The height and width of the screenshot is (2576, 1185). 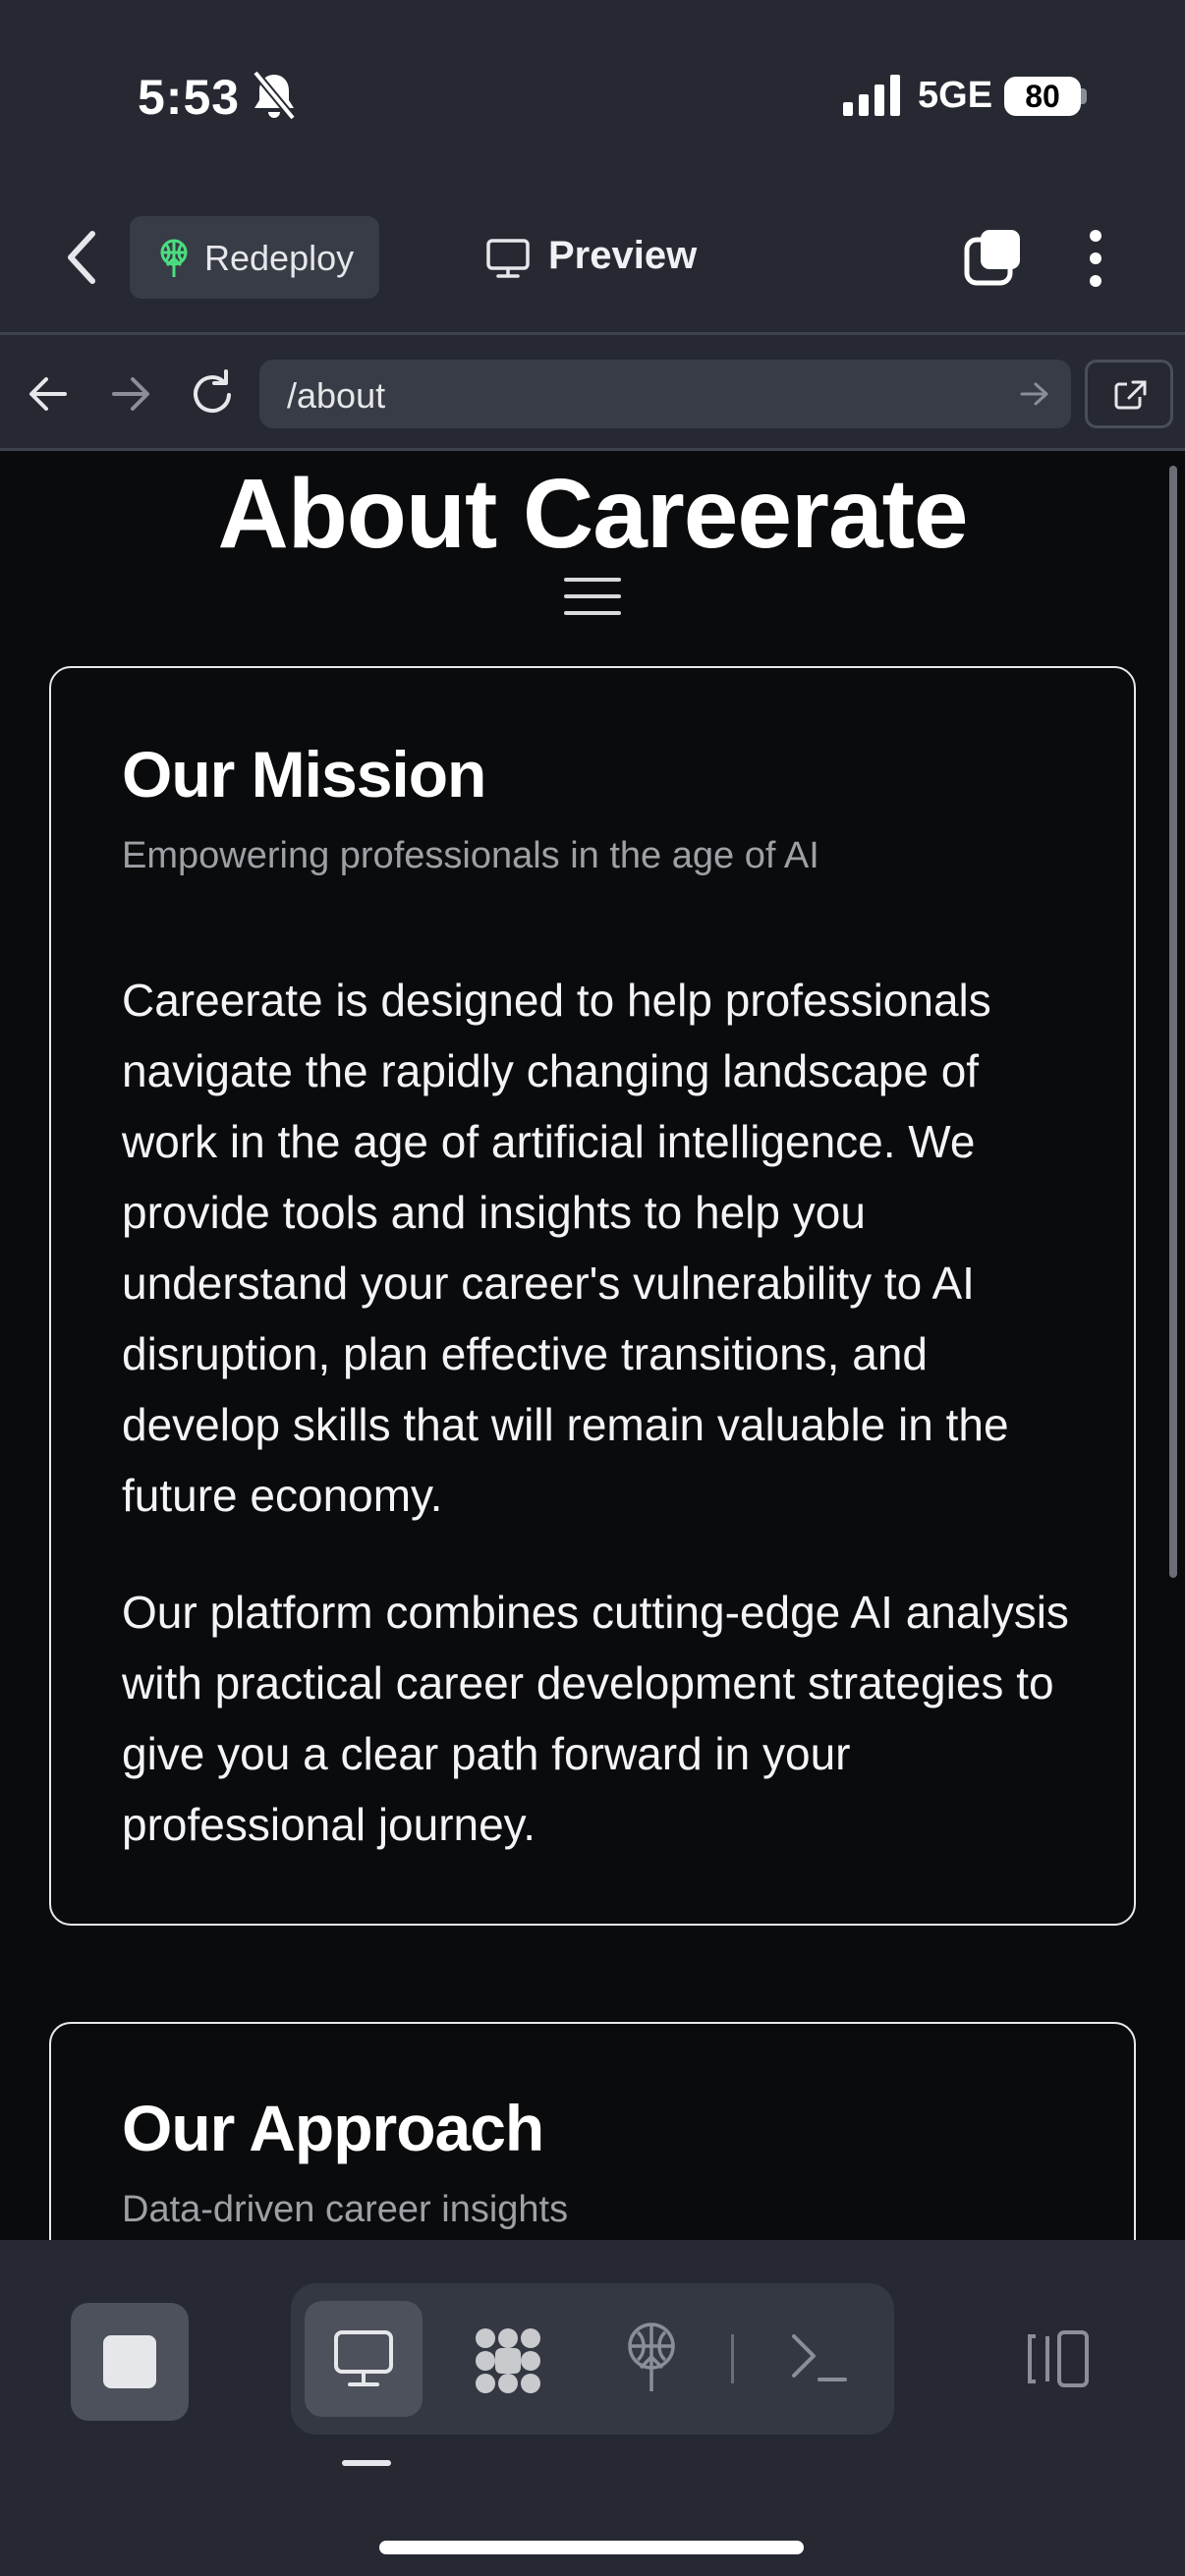 I want to click on nav-back-icon, so click(x=49, y=394).